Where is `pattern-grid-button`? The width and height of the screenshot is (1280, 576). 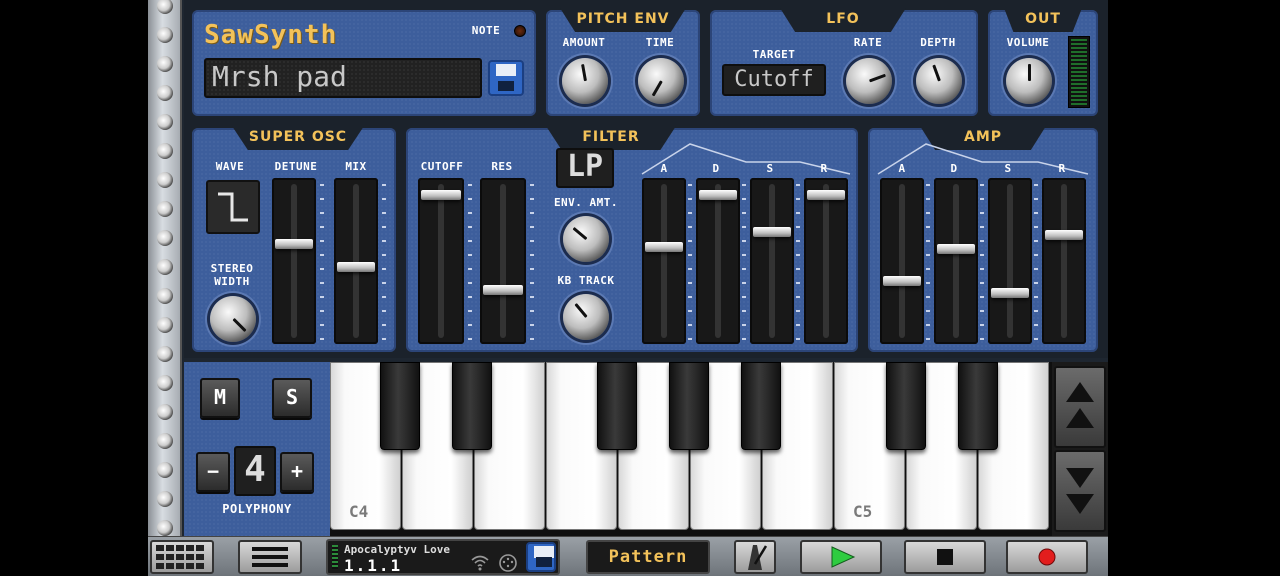 pattern-grid-button is located at coordinates (182, 557).